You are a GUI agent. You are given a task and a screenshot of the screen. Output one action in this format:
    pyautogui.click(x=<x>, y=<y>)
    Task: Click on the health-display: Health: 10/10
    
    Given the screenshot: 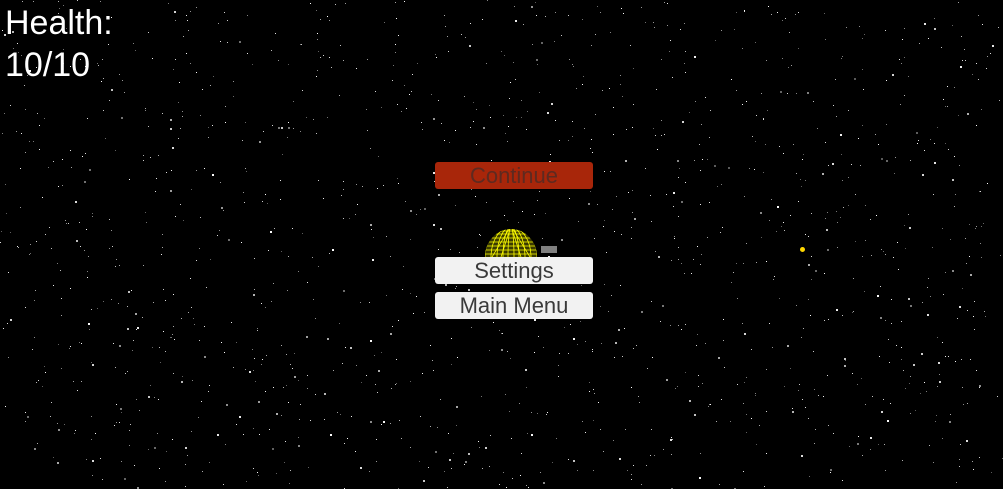 What is the action you would take?
    pyautogui.click(x=59, y=44)
    